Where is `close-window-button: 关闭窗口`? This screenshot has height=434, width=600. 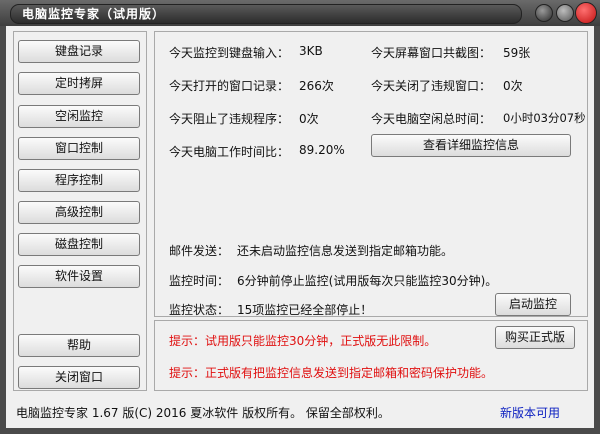
close-window-button: 关闭窗口 is located at coordinates (79, 377).